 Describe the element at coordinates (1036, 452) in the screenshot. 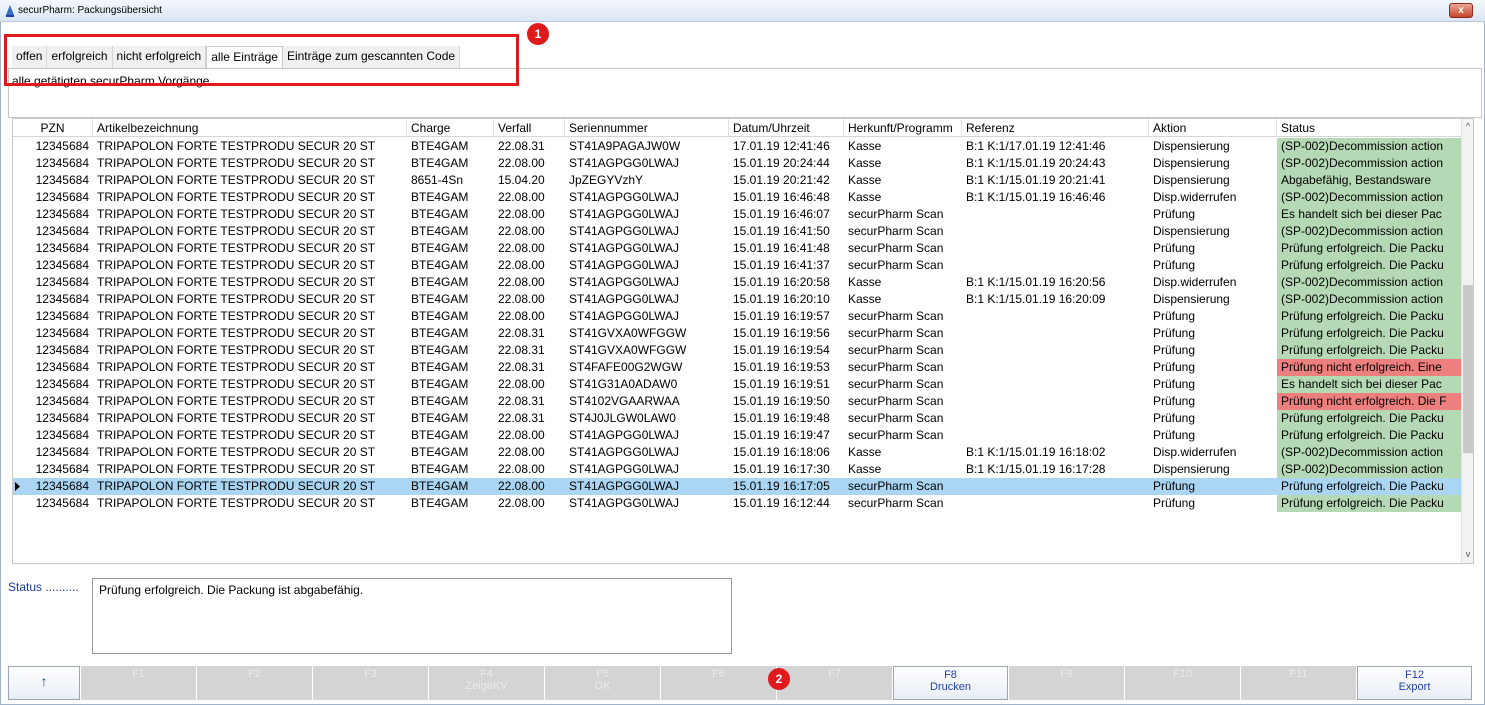

I see `cell-referenz: B:1 K:1/15.01.19 16:18:02` at that location.